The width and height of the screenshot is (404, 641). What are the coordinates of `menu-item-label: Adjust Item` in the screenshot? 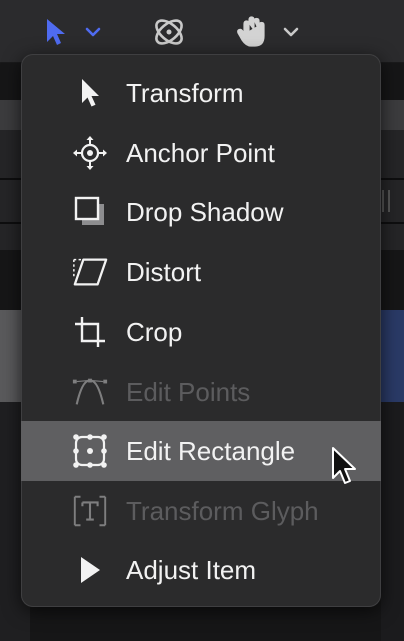 It's located at (191, 570).